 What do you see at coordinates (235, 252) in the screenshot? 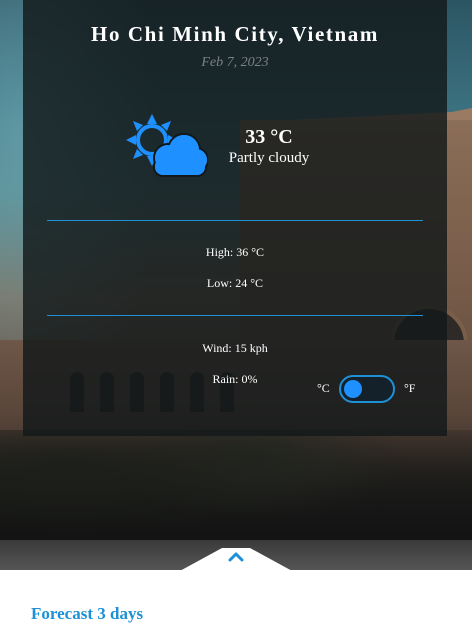
I see `high-temperature: High: 36 °C` at bounding box center [235, 252].